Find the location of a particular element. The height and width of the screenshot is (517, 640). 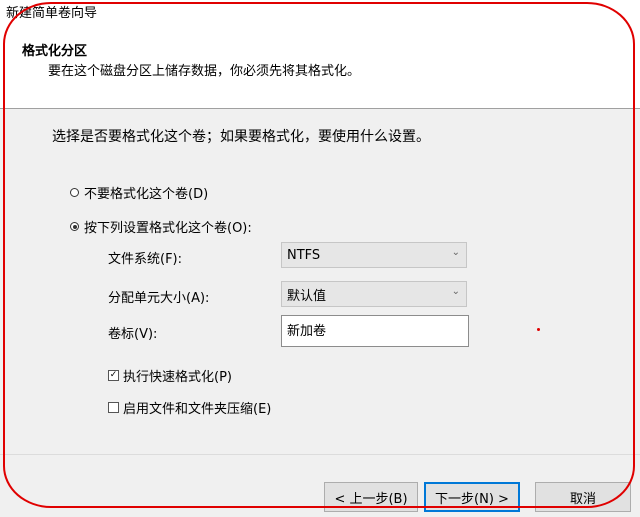

radio-button-checked-icon is located at coordinates (74, 226).